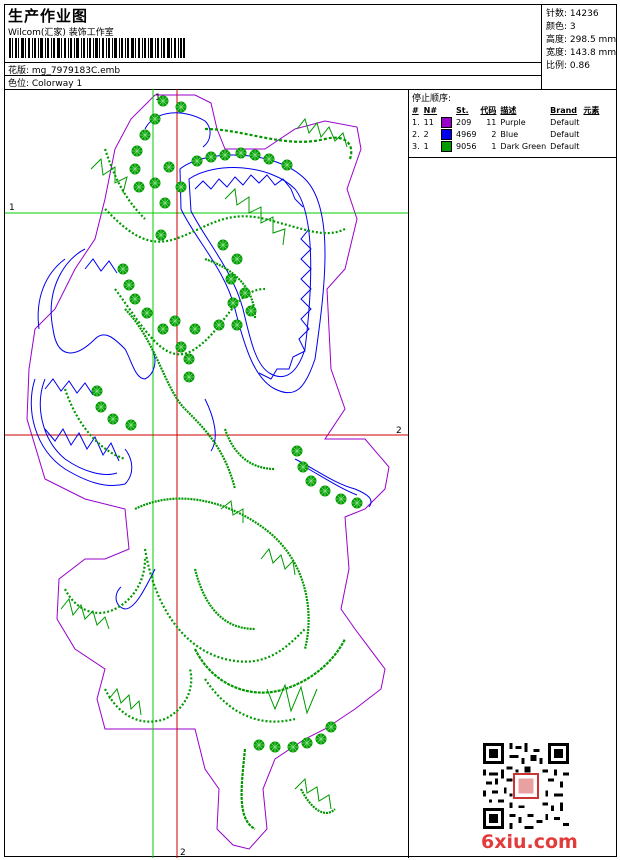 This screenshot has width=620, height=860. I want to click on legend-header-brand: Brand, so click(564, 110).